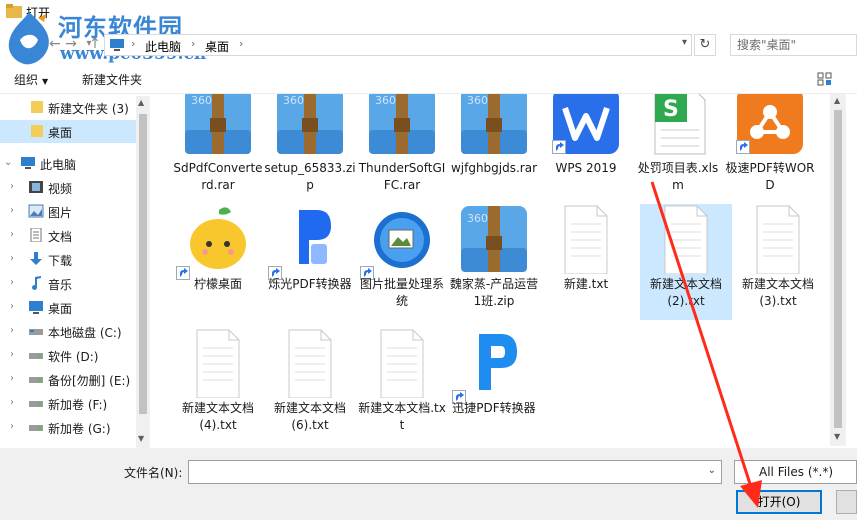 The height and width of the screenshot is (520, 857). I want to click on file-name: 柠檬桌面, so click(217, 284).